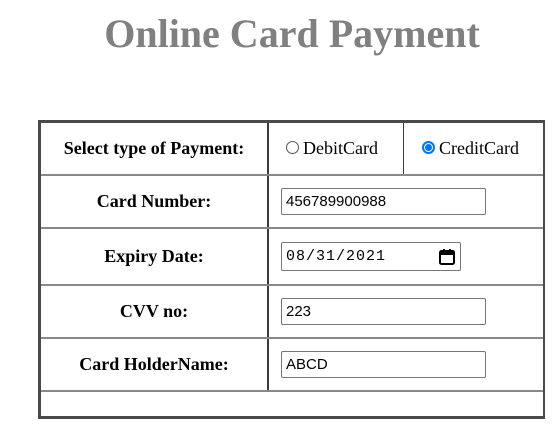 This screenshot has width=552, height=426. I want to click on credit-card-option: CreditCard, so click(473, 148).